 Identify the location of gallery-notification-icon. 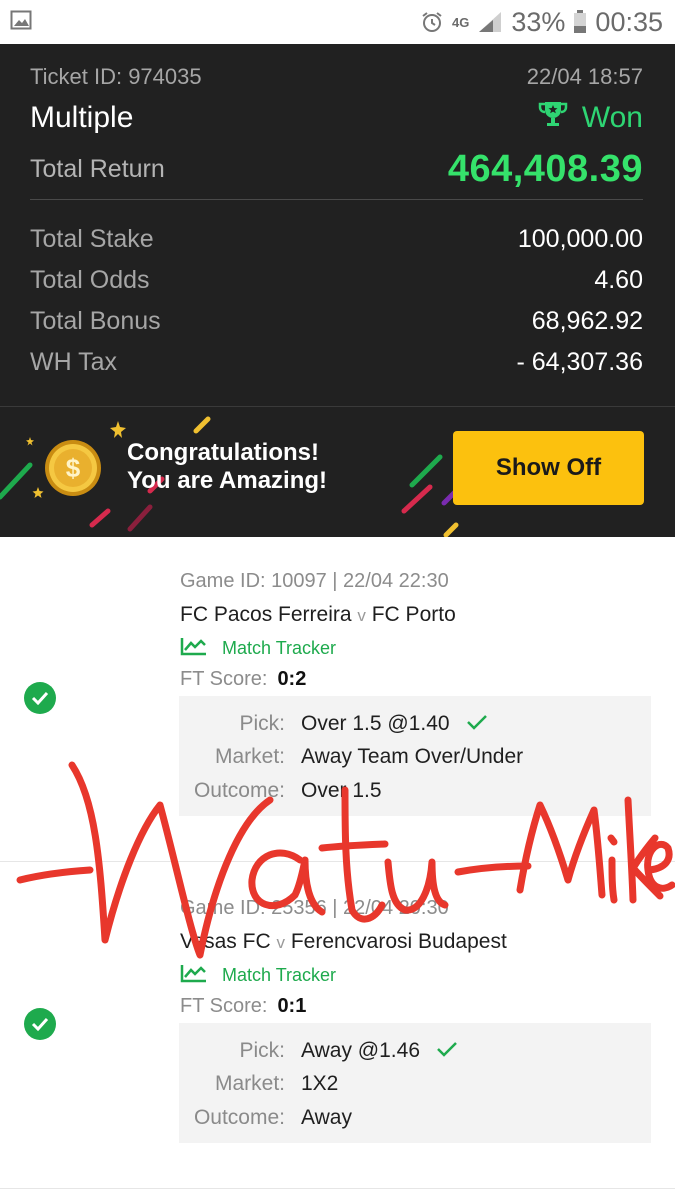
(21, 22).